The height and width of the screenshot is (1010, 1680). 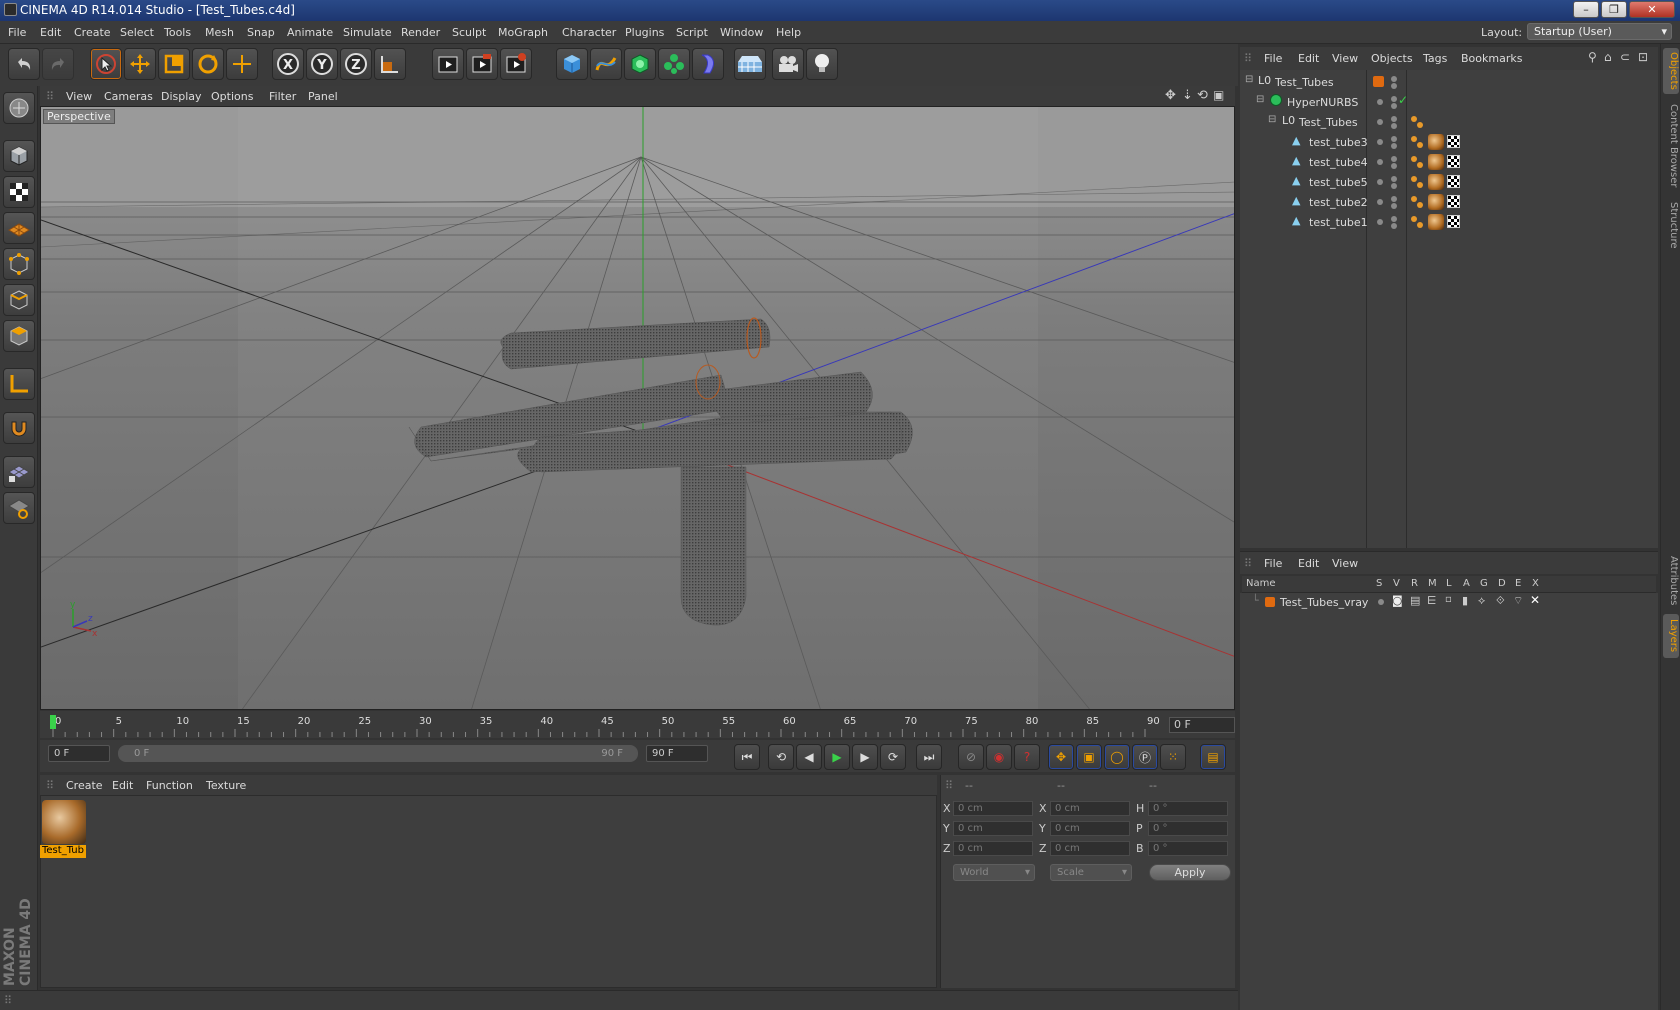 What do you see at coordinates (1671, 225) in the screenshot?
I see `tab-structure: Structure` at bounding box center [1671, 225].